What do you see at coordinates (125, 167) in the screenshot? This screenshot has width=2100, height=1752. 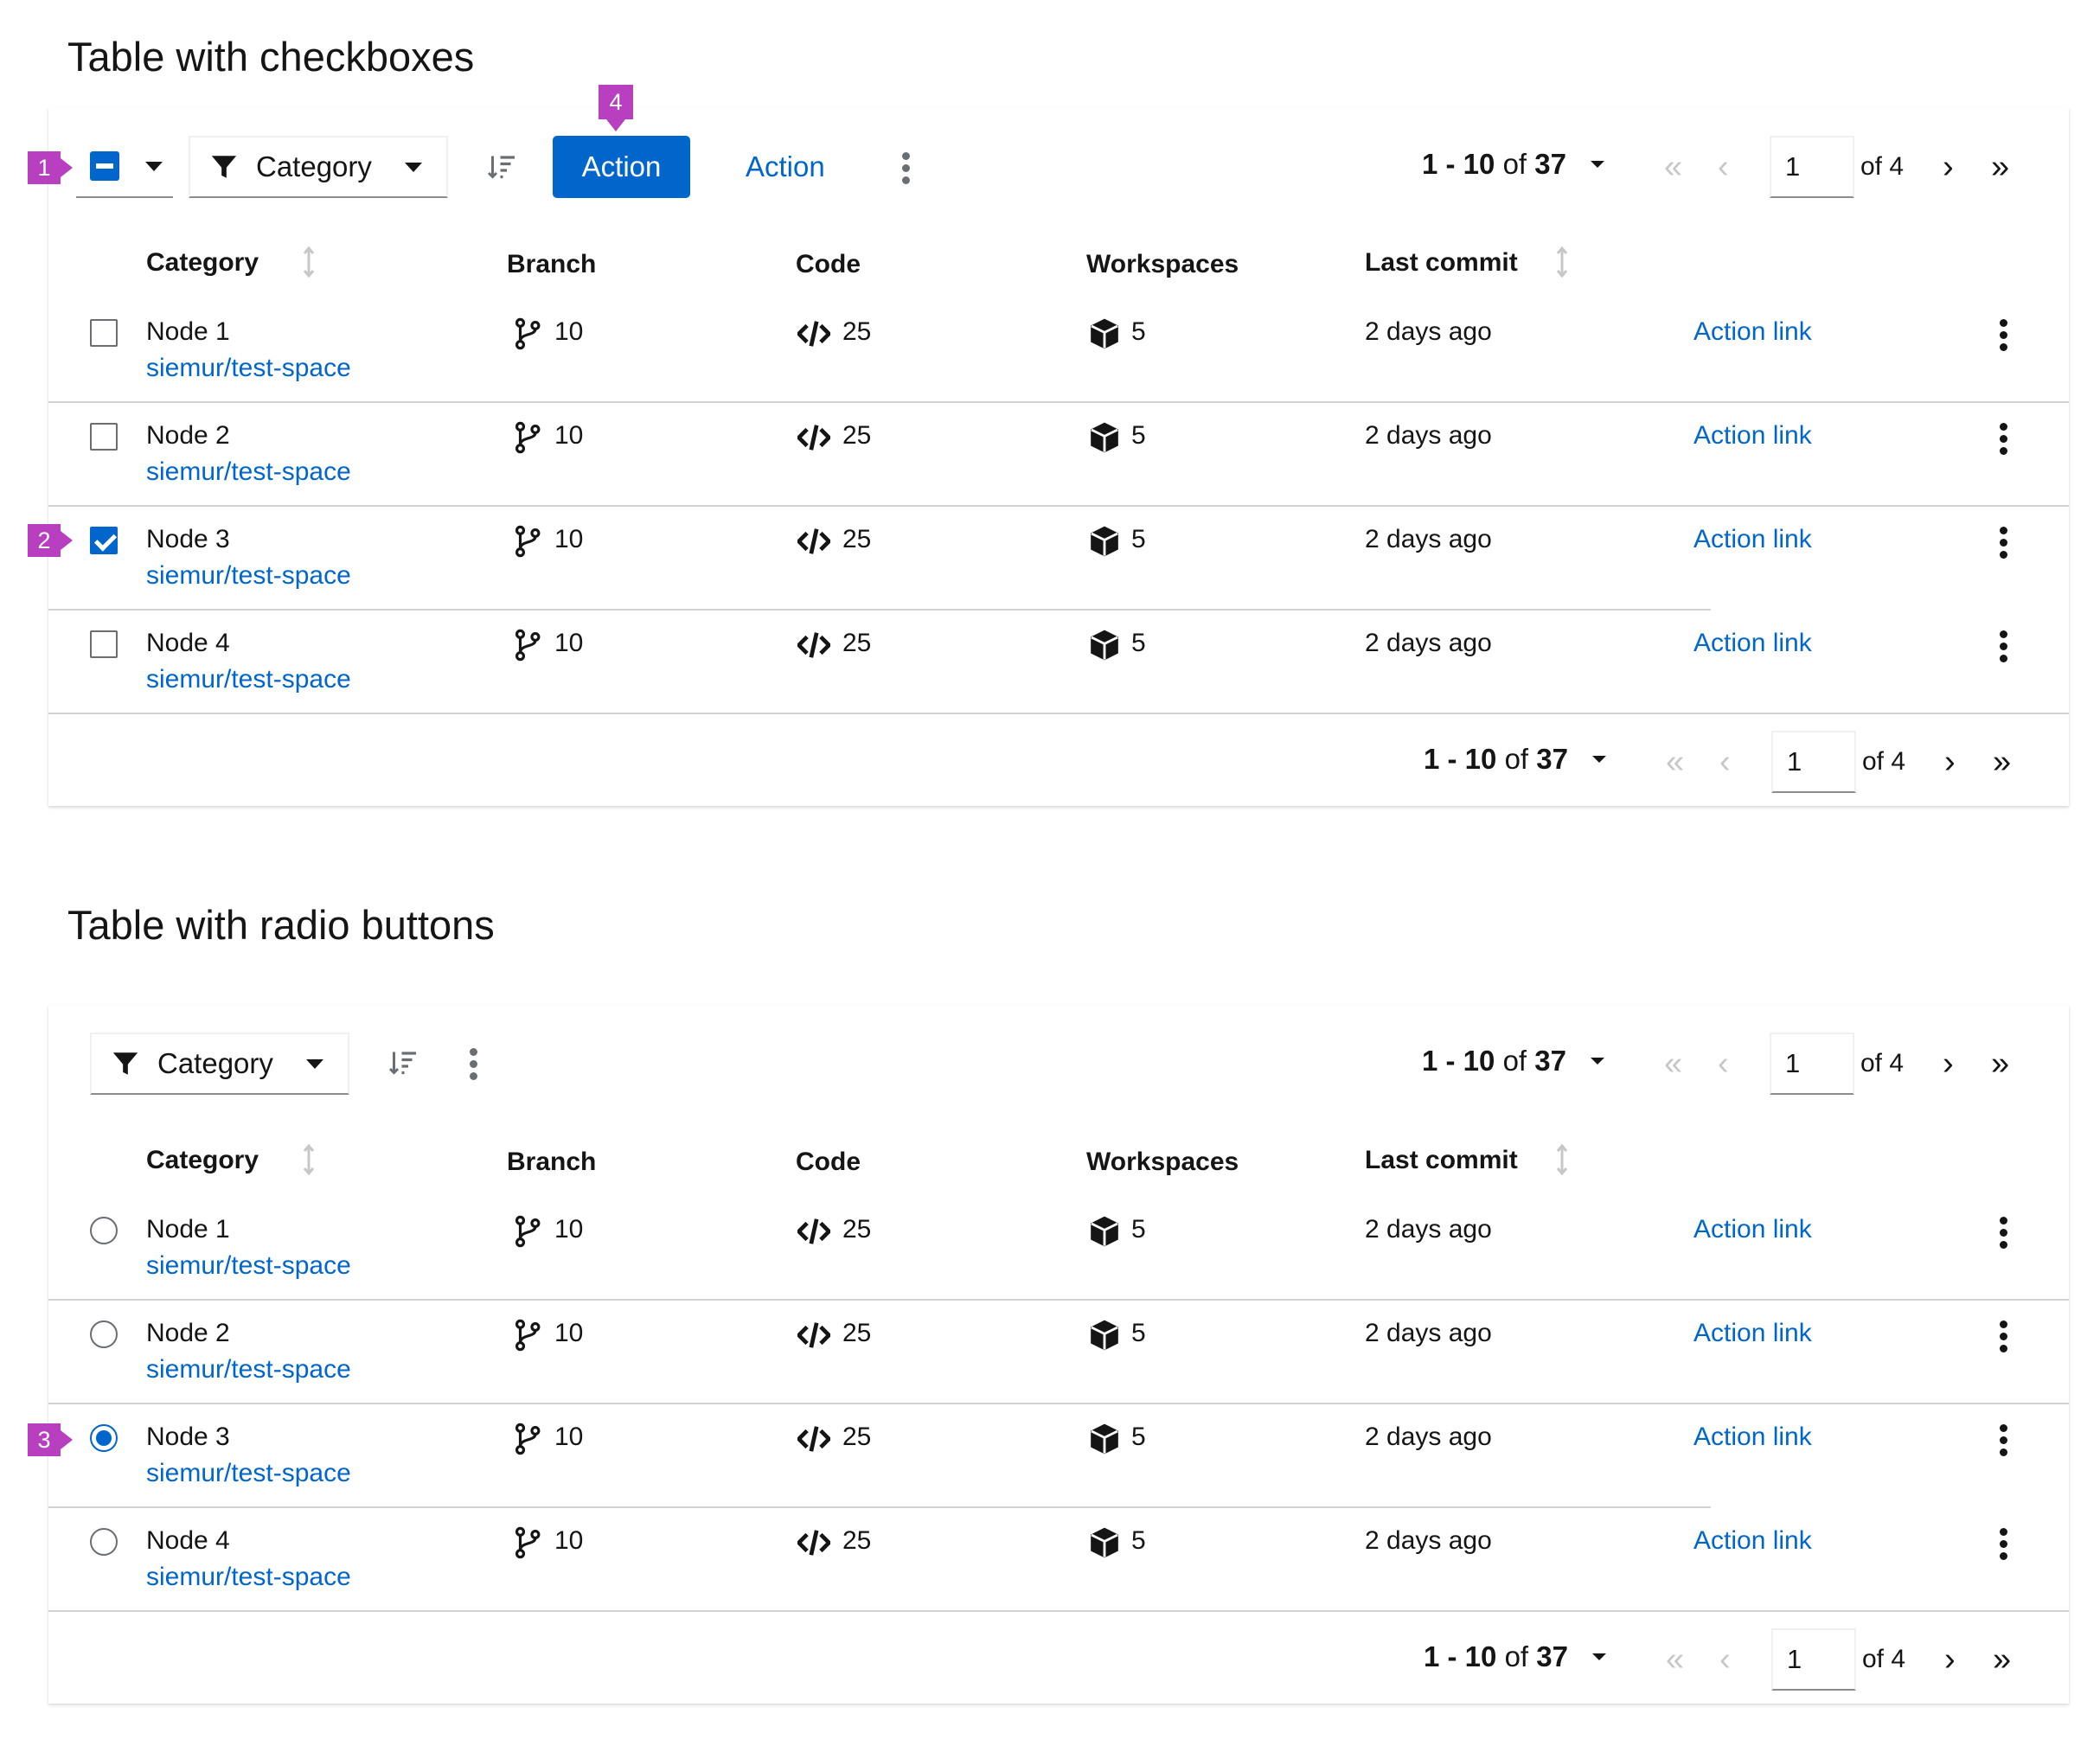 I see `bulk-select-toggle` at bounding box center [125, 167].